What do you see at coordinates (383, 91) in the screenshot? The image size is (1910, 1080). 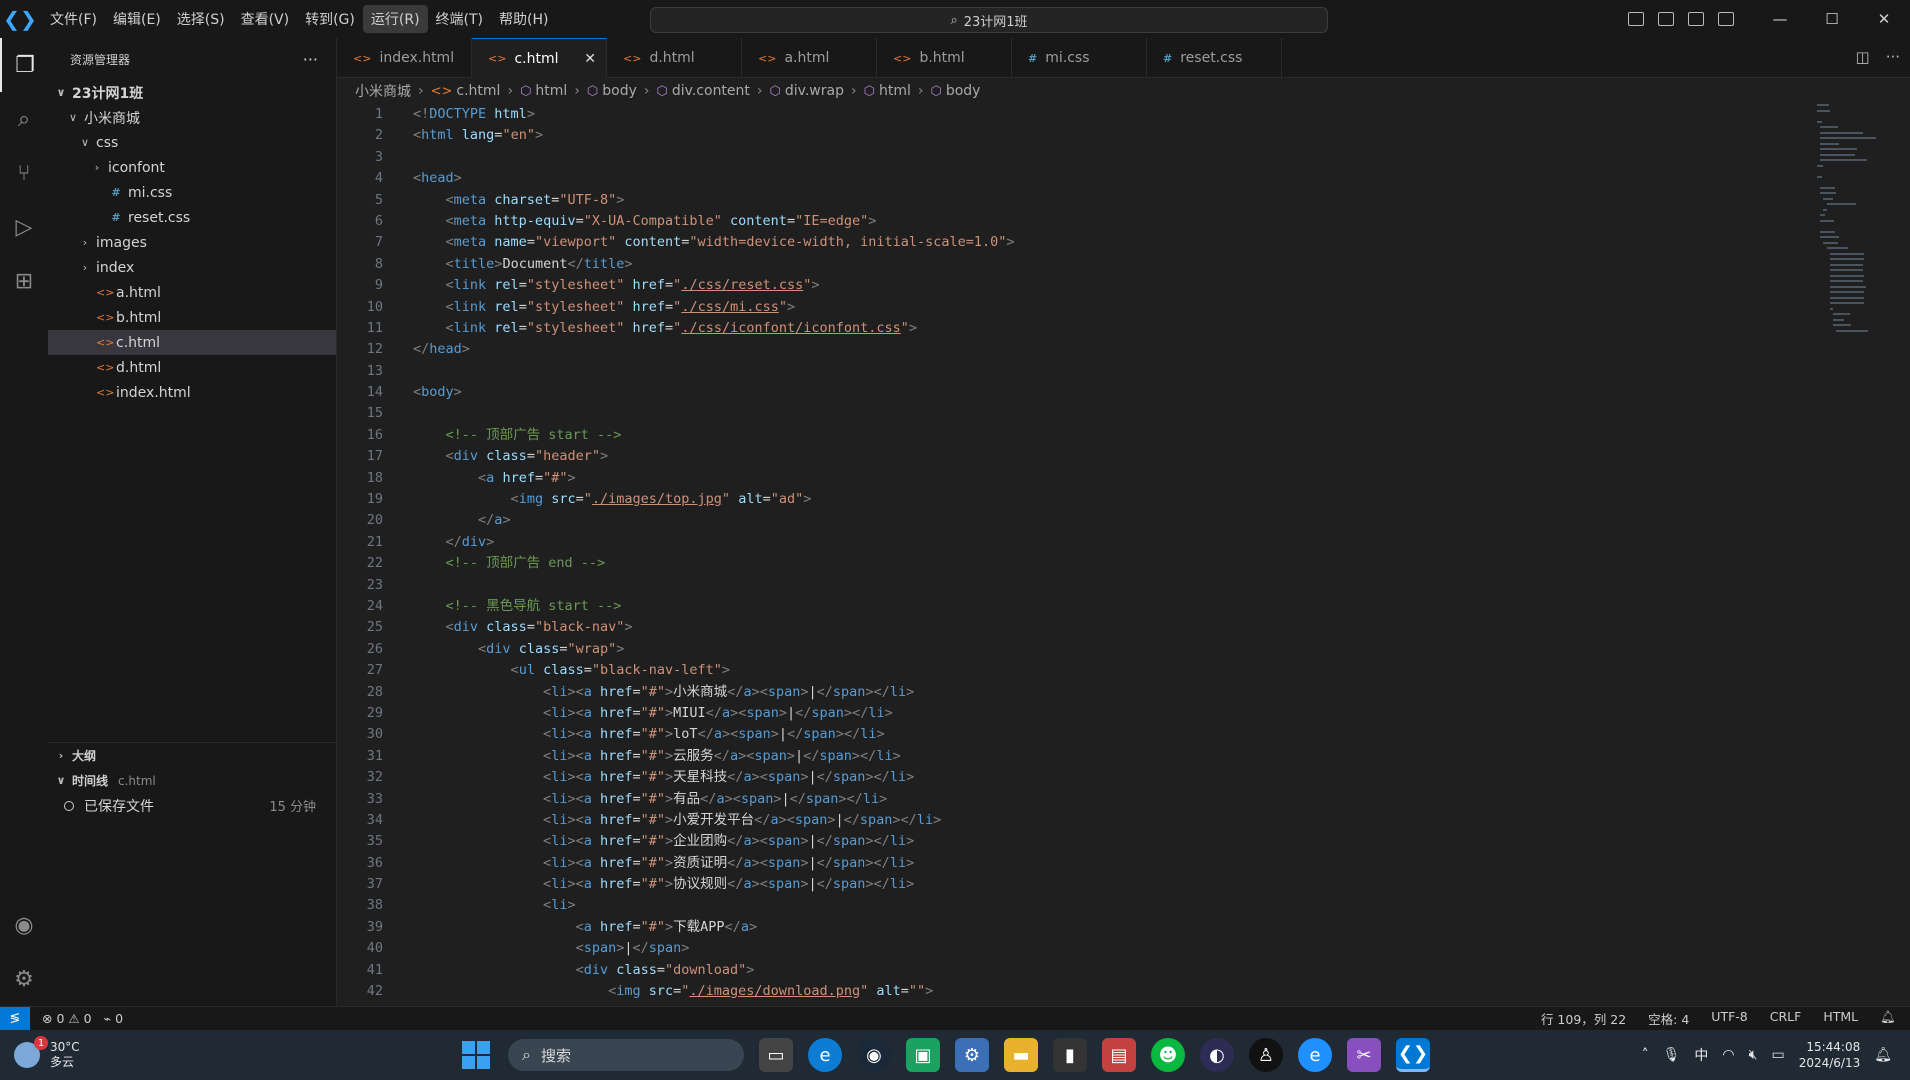 I see `breadcrumb-item: 小米商城` at bounding box center [383, 91].